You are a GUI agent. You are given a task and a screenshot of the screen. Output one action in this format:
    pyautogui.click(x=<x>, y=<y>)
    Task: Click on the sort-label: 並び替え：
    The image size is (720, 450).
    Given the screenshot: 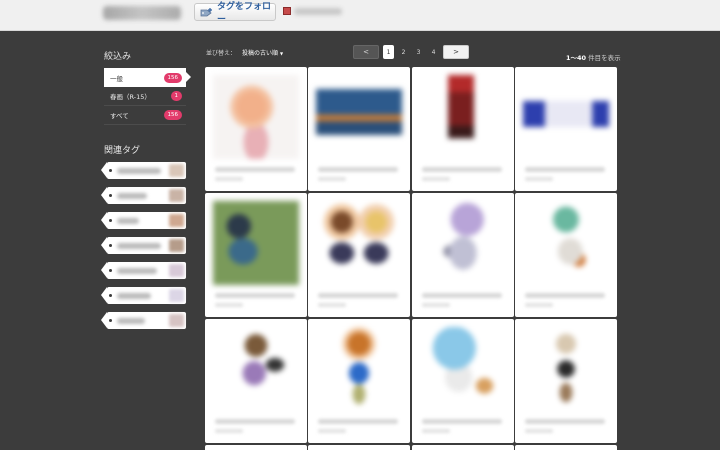 What is the action you would take?
    pyautogui.click(x=221, y=53)
    